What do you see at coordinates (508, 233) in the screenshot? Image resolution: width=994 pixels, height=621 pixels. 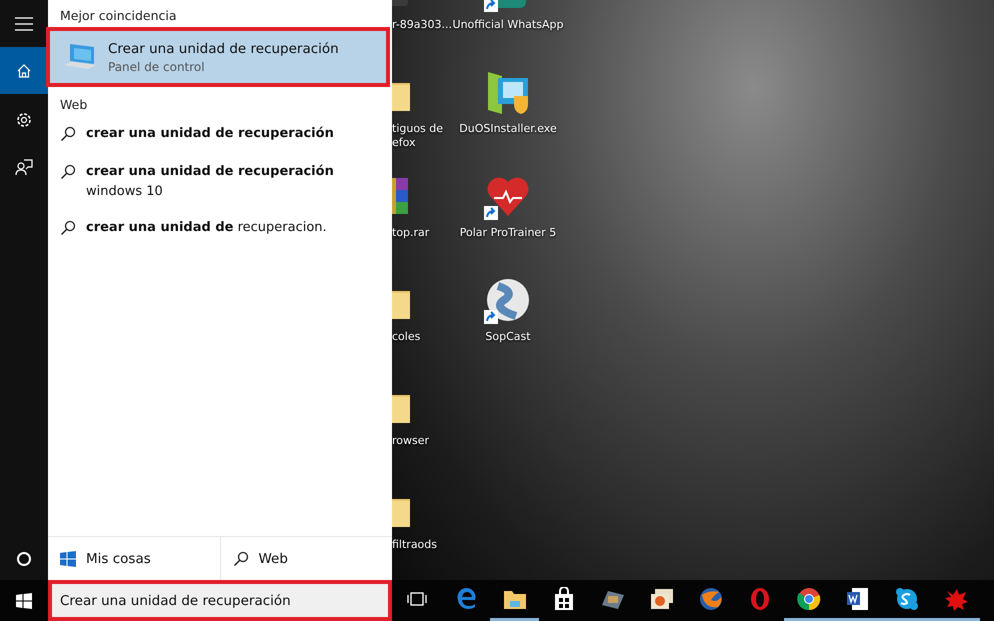 I see `desktop-icon-label: Polar ProTrainer 5` at bounding box center [508, 233].